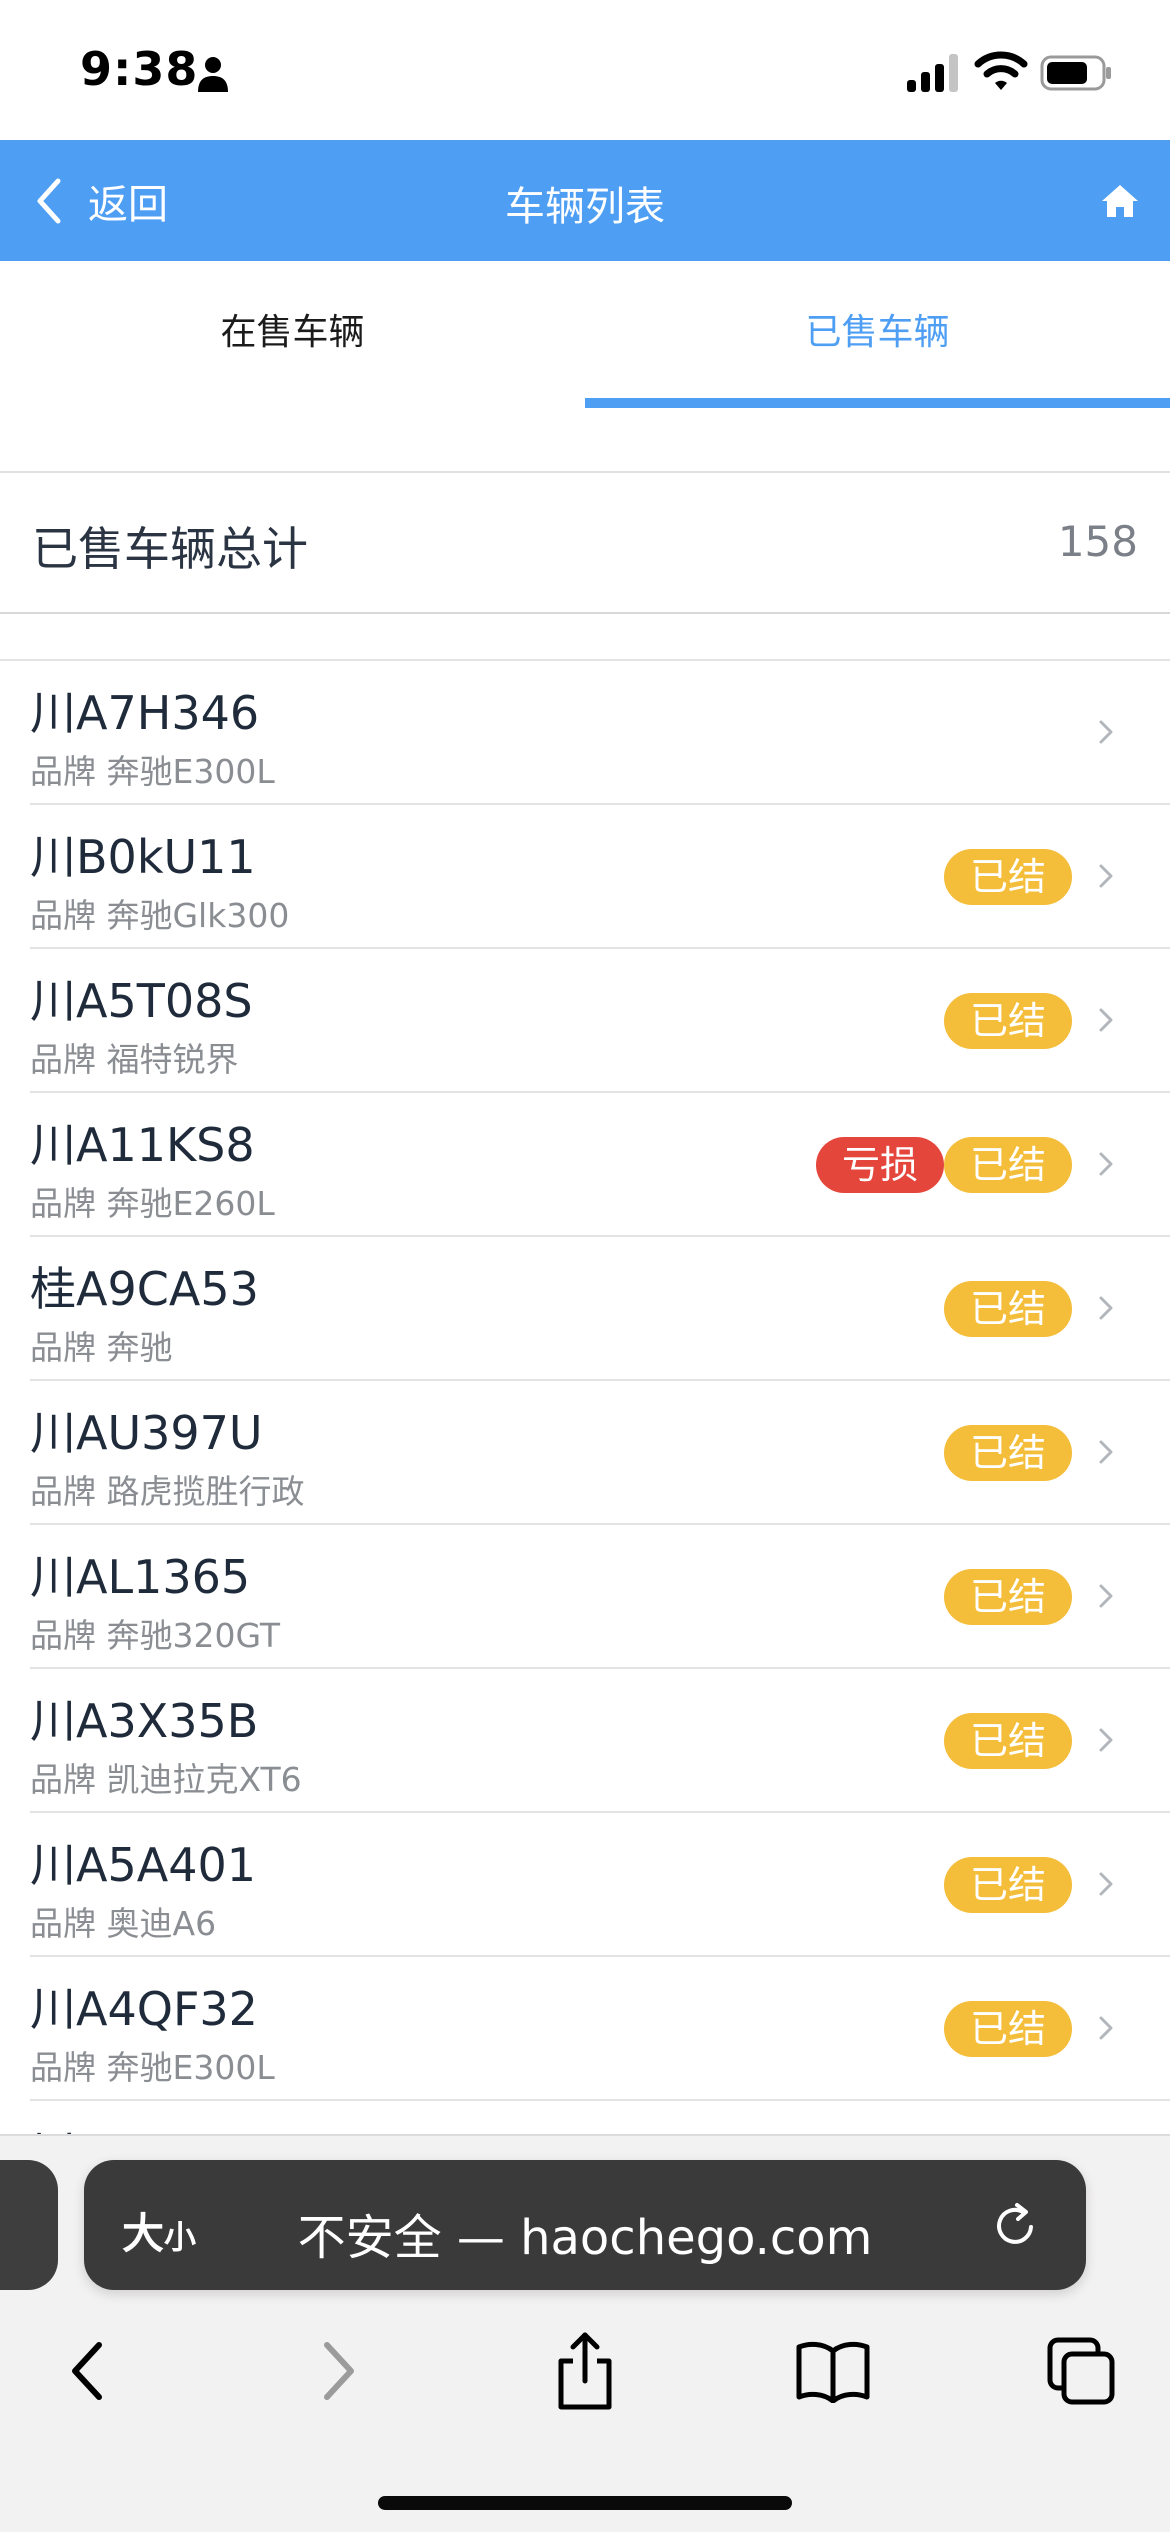  I want to click on car-list-item: 川A5T08S 品牌 福特锐界 已结, so click(600, 1021).